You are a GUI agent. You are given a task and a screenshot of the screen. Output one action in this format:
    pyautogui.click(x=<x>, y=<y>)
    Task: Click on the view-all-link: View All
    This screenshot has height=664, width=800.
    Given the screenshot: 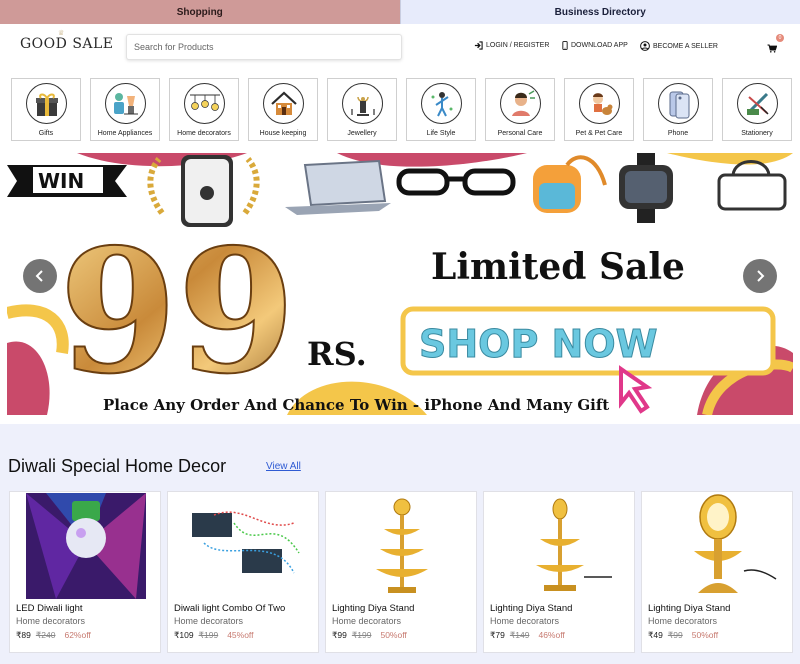 What is the action you would take?
    pyautogui.click(x=283, y=466)
    